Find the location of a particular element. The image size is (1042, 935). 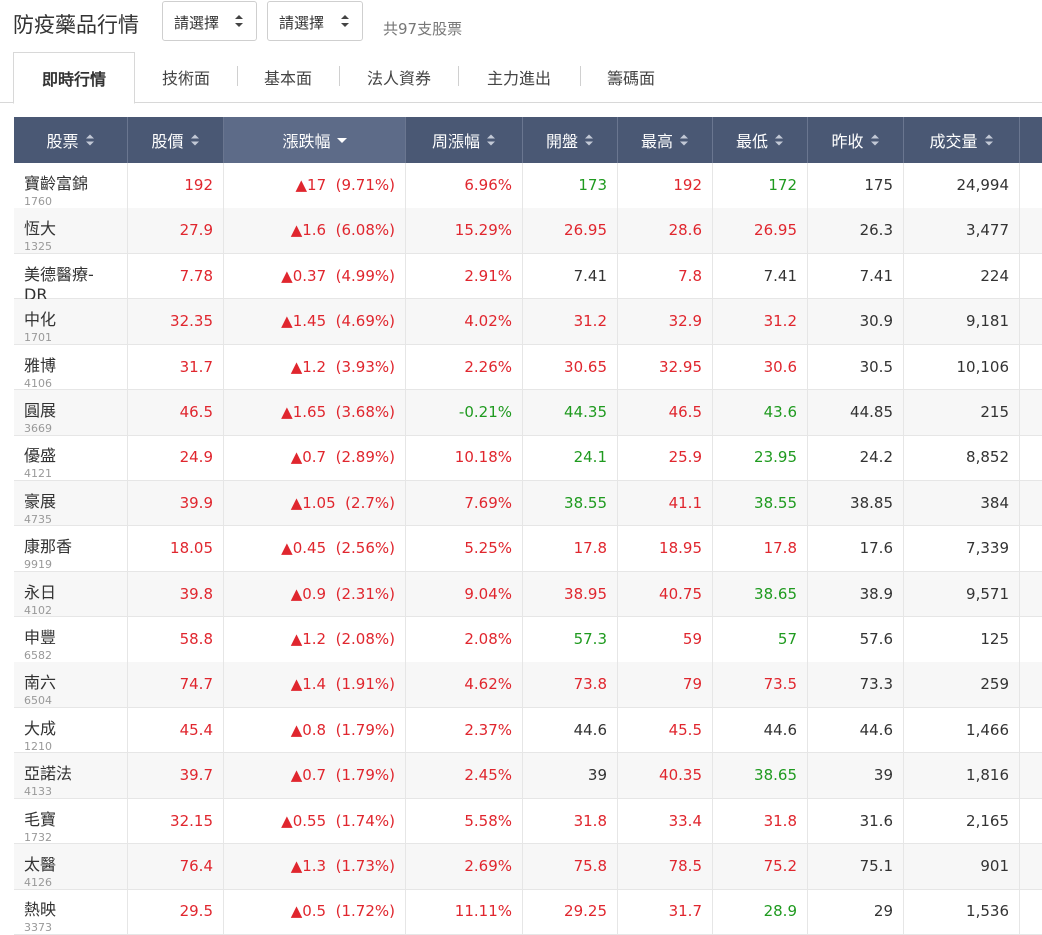

stock-name: 申豐 is located at coordinates (70, 636).